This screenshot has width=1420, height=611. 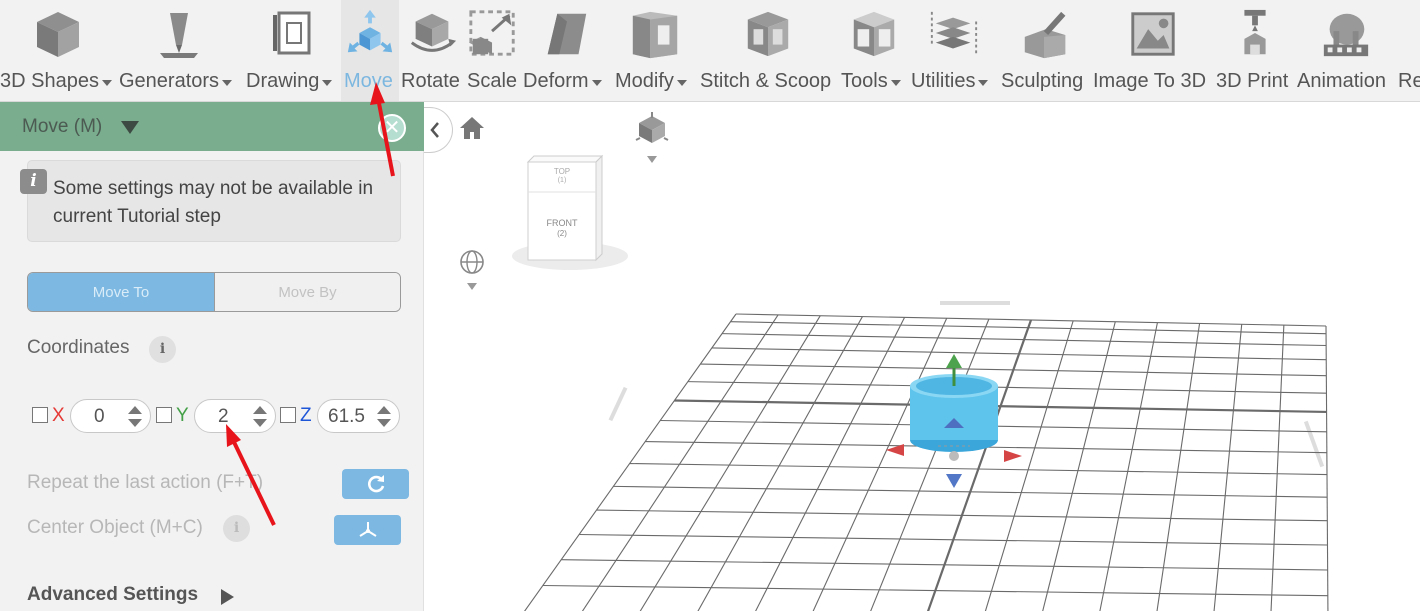 I want to click on move-by-tab: Move By, so click(x=307, y=292).